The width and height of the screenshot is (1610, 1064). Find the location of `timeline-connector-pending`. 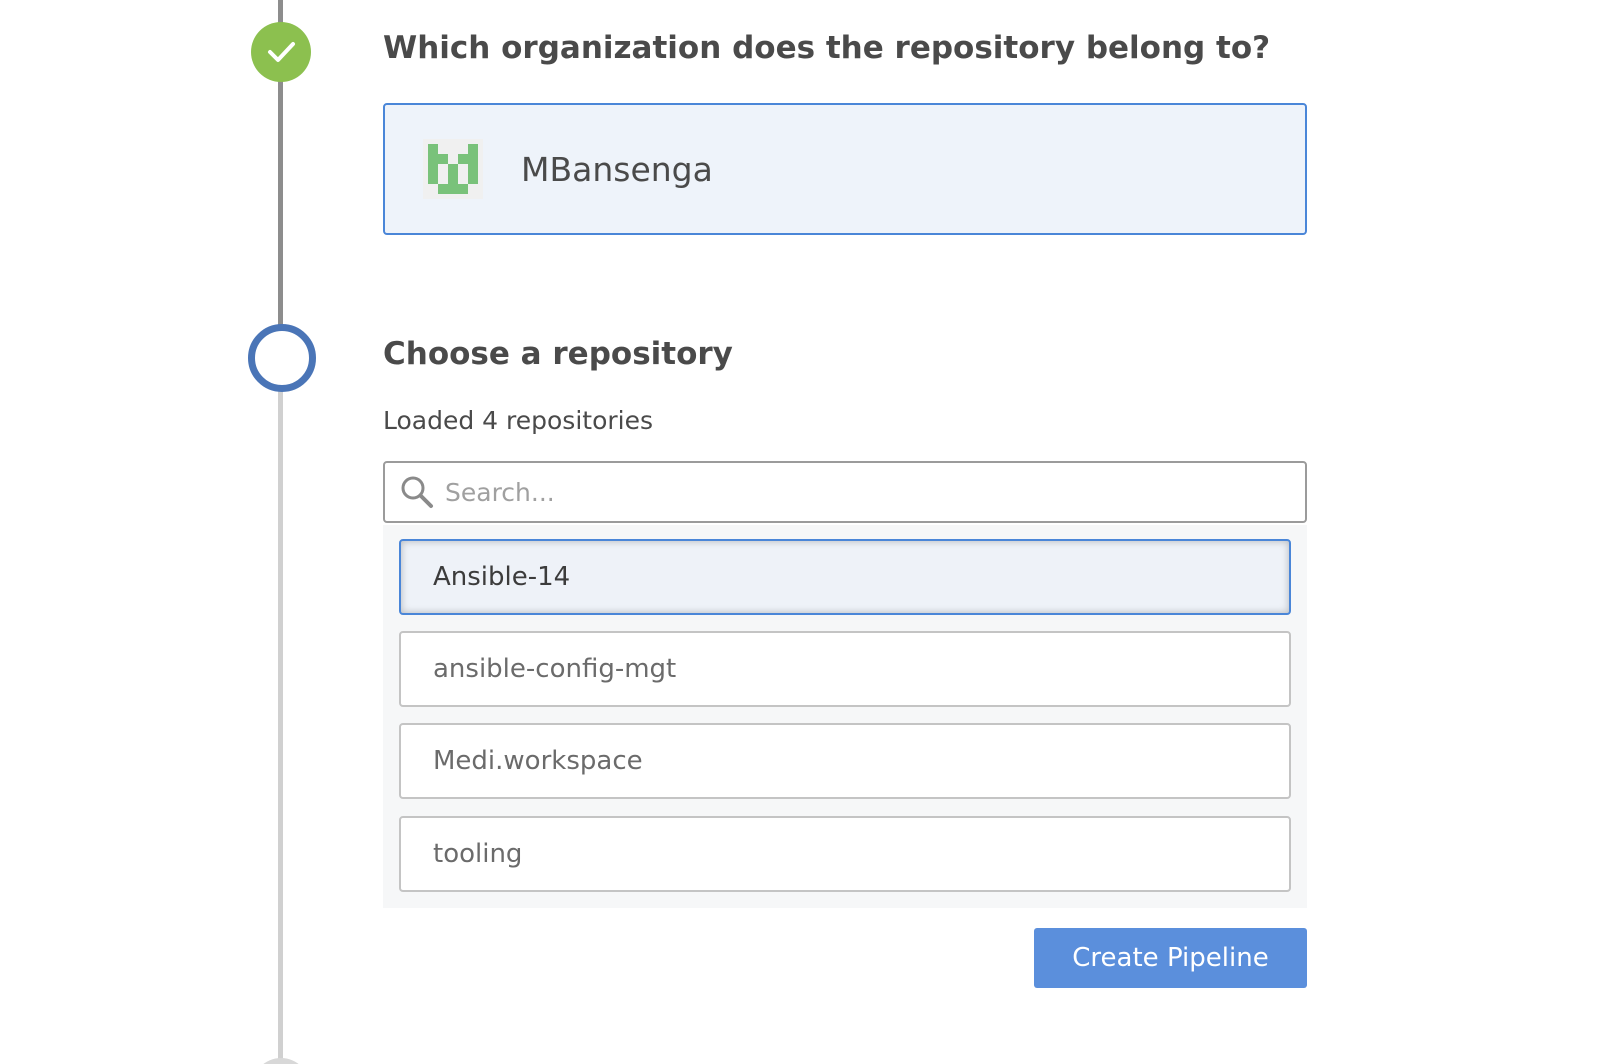

timeline-connector-pending is located at coordinates (280, 727).